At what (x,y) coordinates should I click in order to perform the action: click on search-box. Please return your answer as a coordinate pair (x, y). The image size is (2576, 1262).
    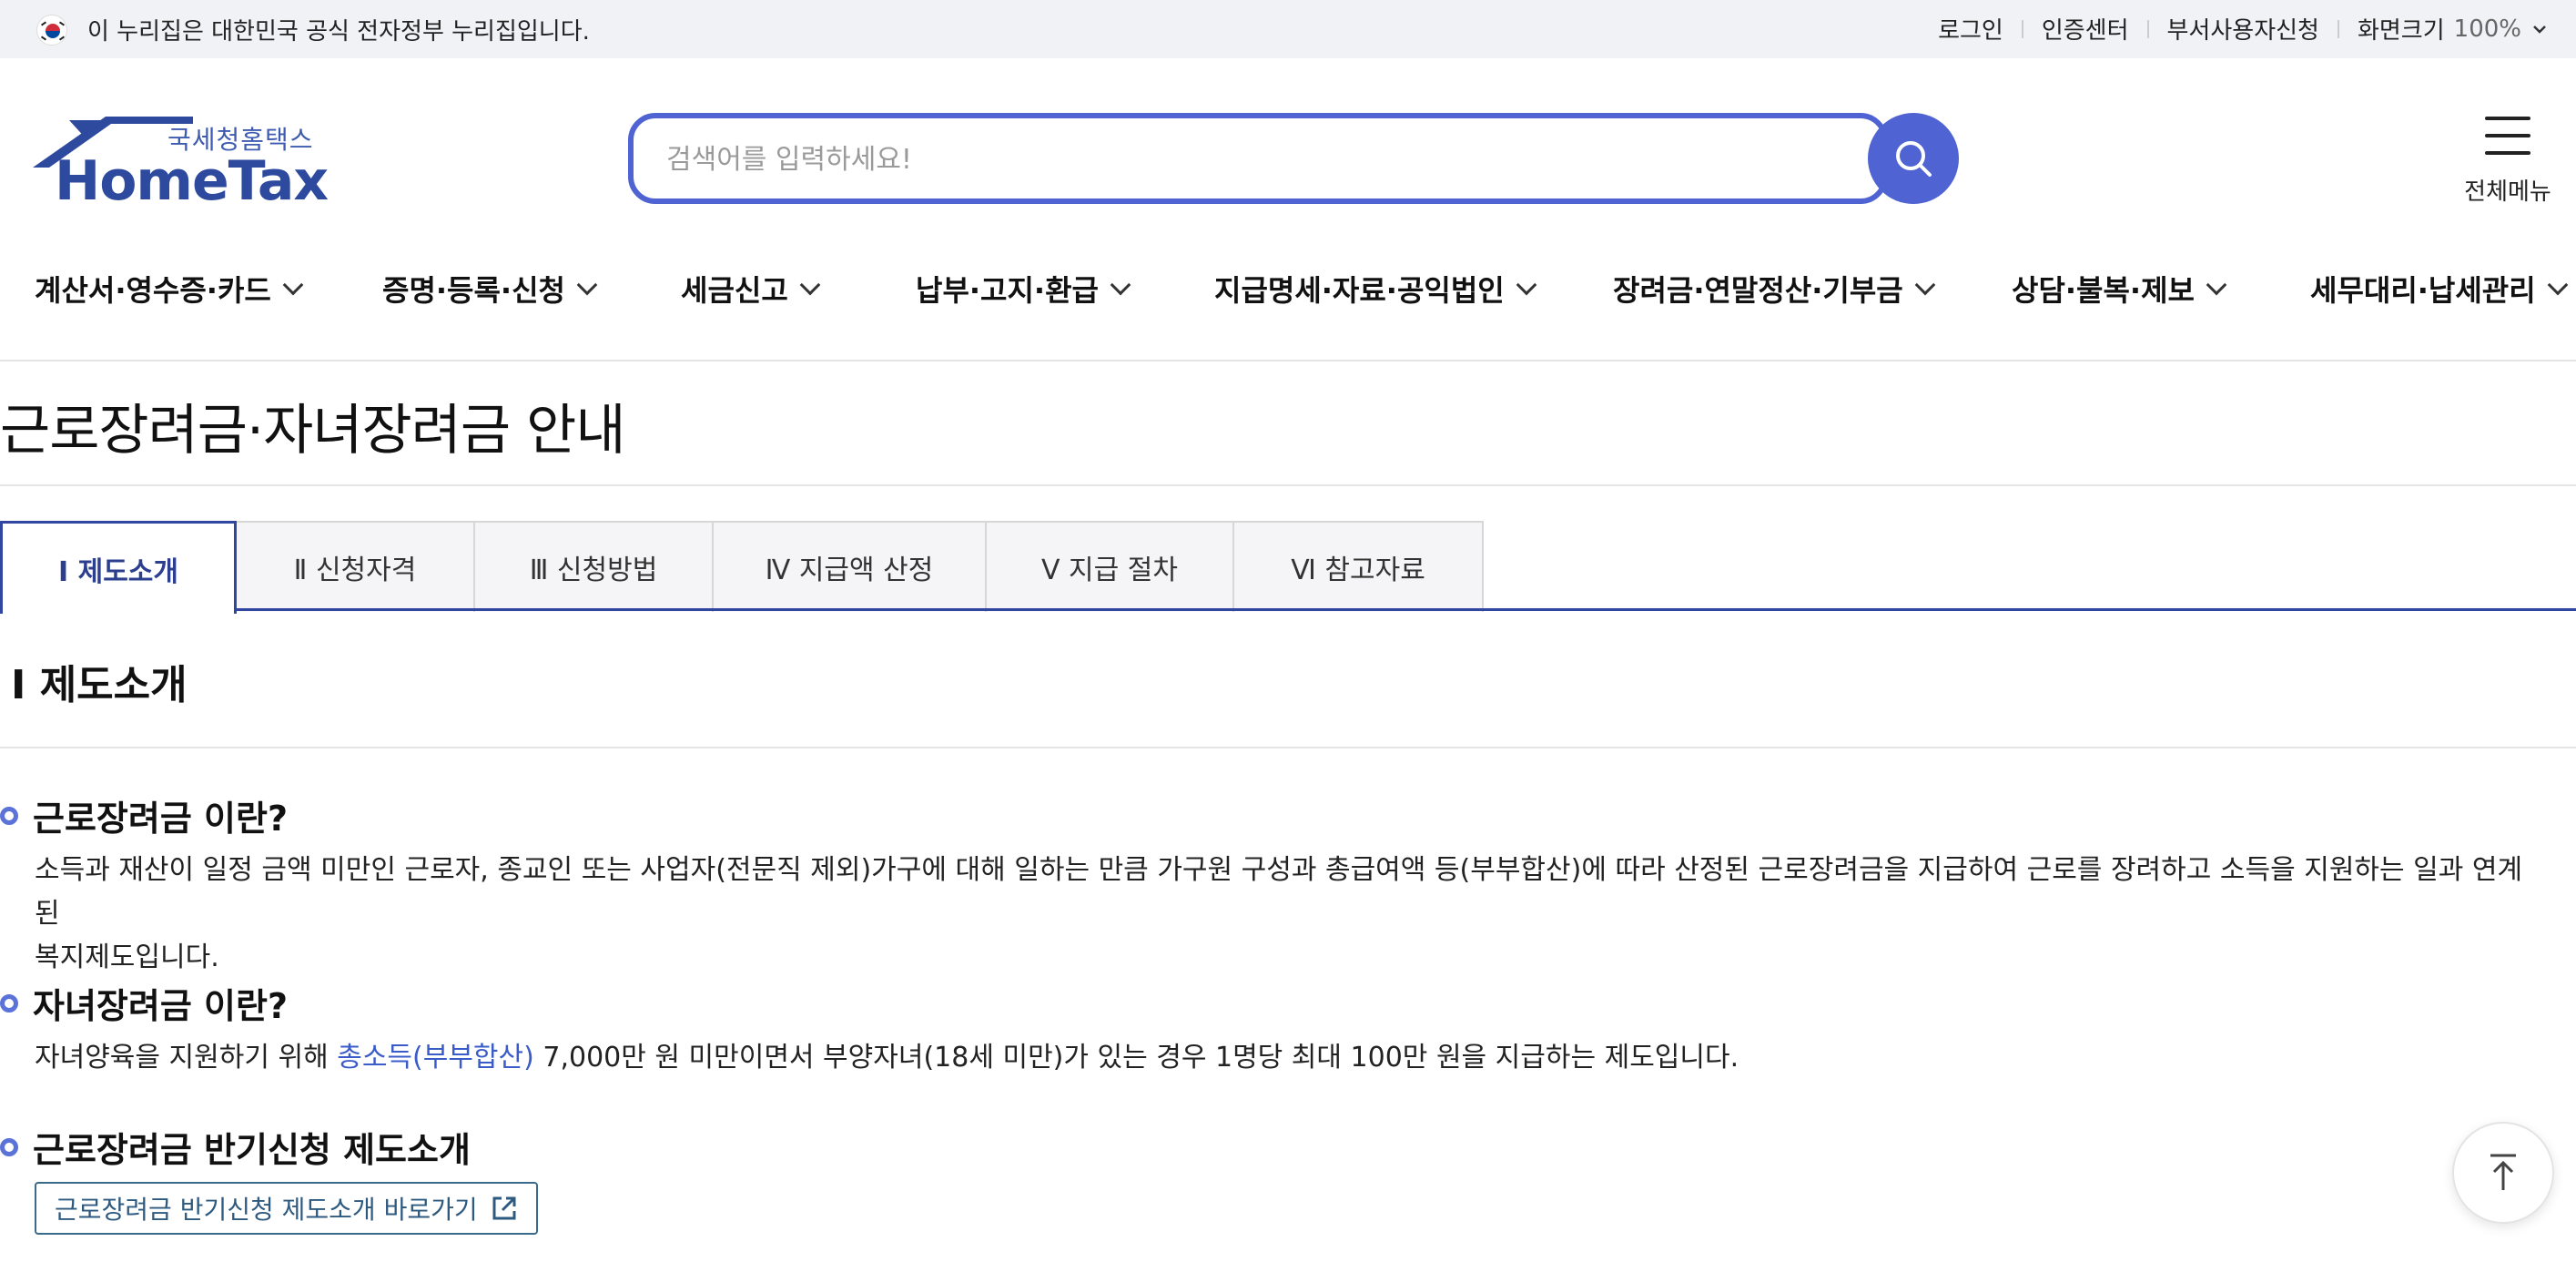
    Looking at the image, I should click on (1258, 158).